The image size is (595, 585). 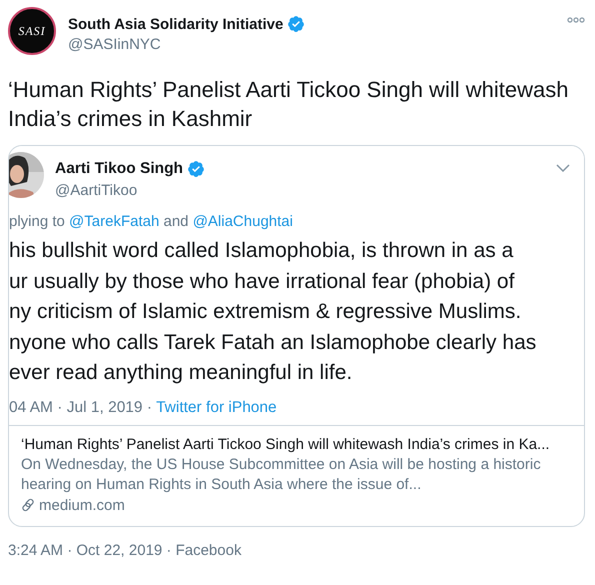 What do you see at coordinates (176, 24) in the screenshot?
I see `author-name: South Asia Solidarity Initiative` at bounding box center [176, 24].